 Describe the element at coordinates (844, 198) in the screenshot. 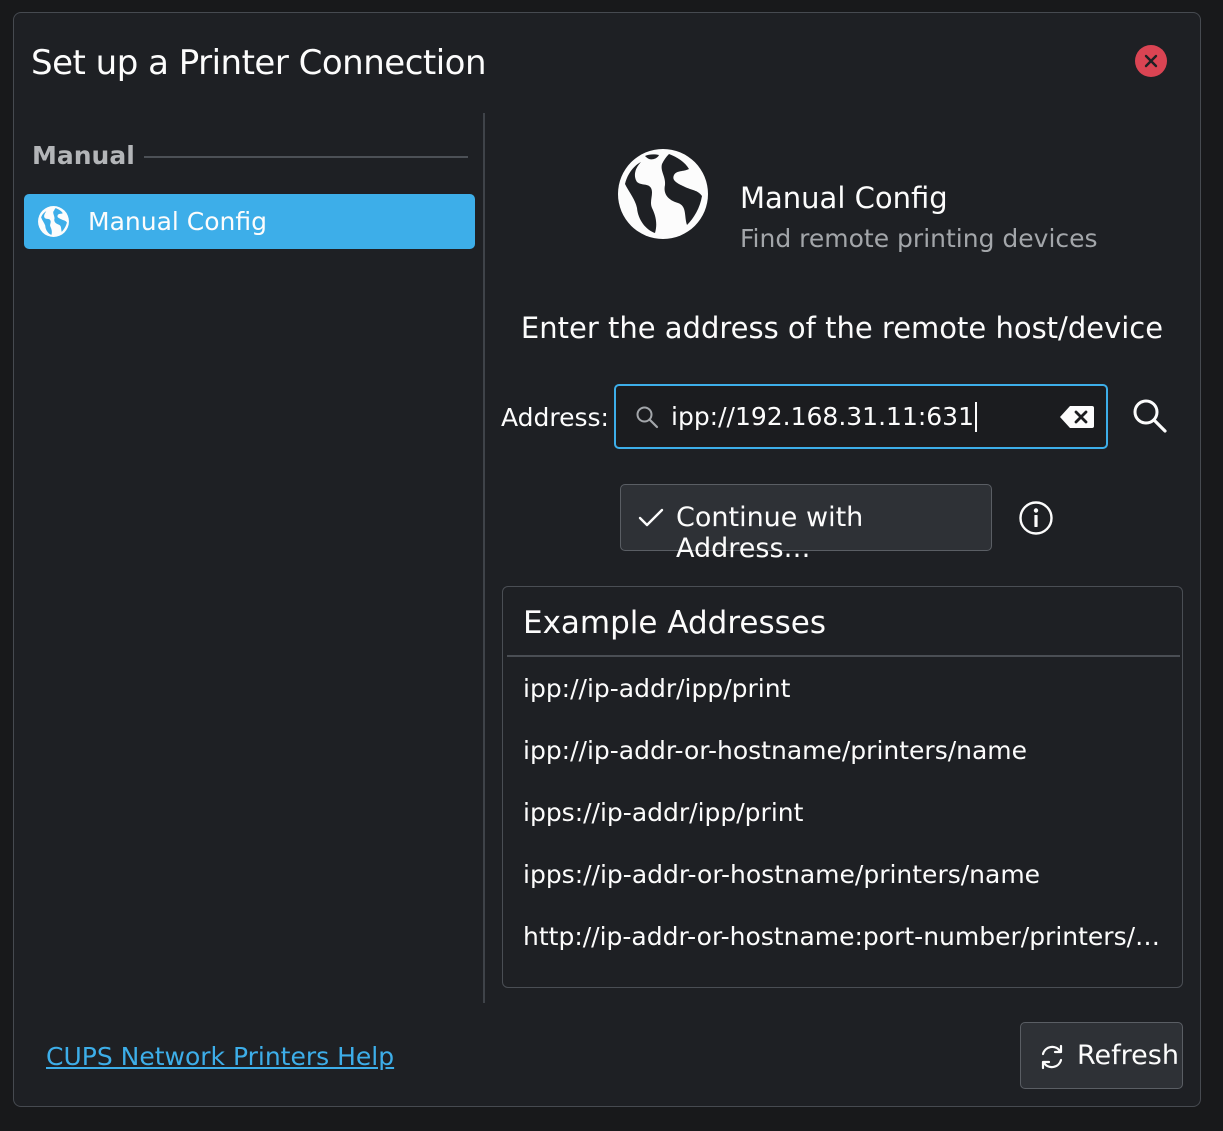

I see `hero-title: Manual Config` at that location.